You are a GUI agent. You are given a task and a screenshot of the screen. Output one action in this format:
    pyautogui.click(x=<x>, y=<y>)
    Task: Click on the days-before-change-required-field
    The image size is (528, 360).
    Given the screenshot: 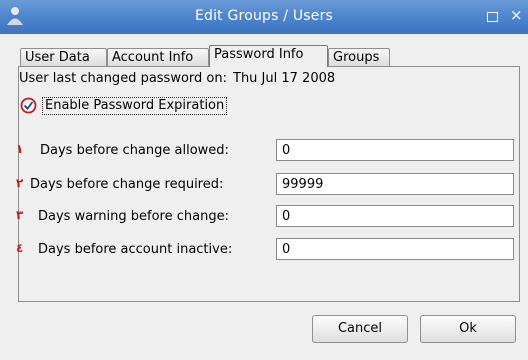 What is the action you would take?
    pyautogui.click(x=395, y=184)
    